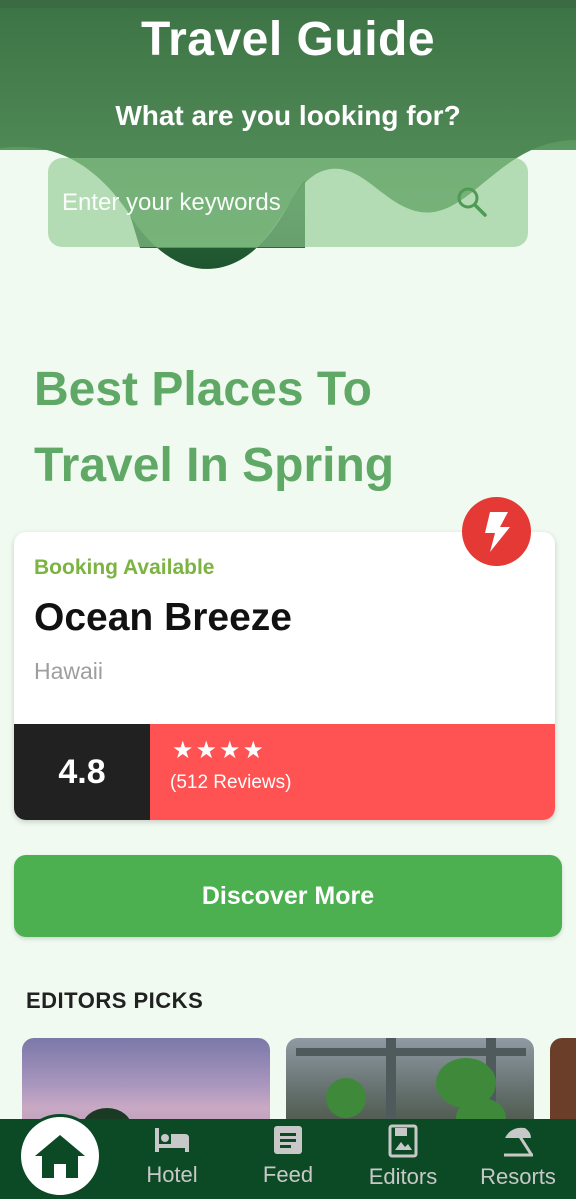  I want to click on flash-deal-badge, so click(496, 531).